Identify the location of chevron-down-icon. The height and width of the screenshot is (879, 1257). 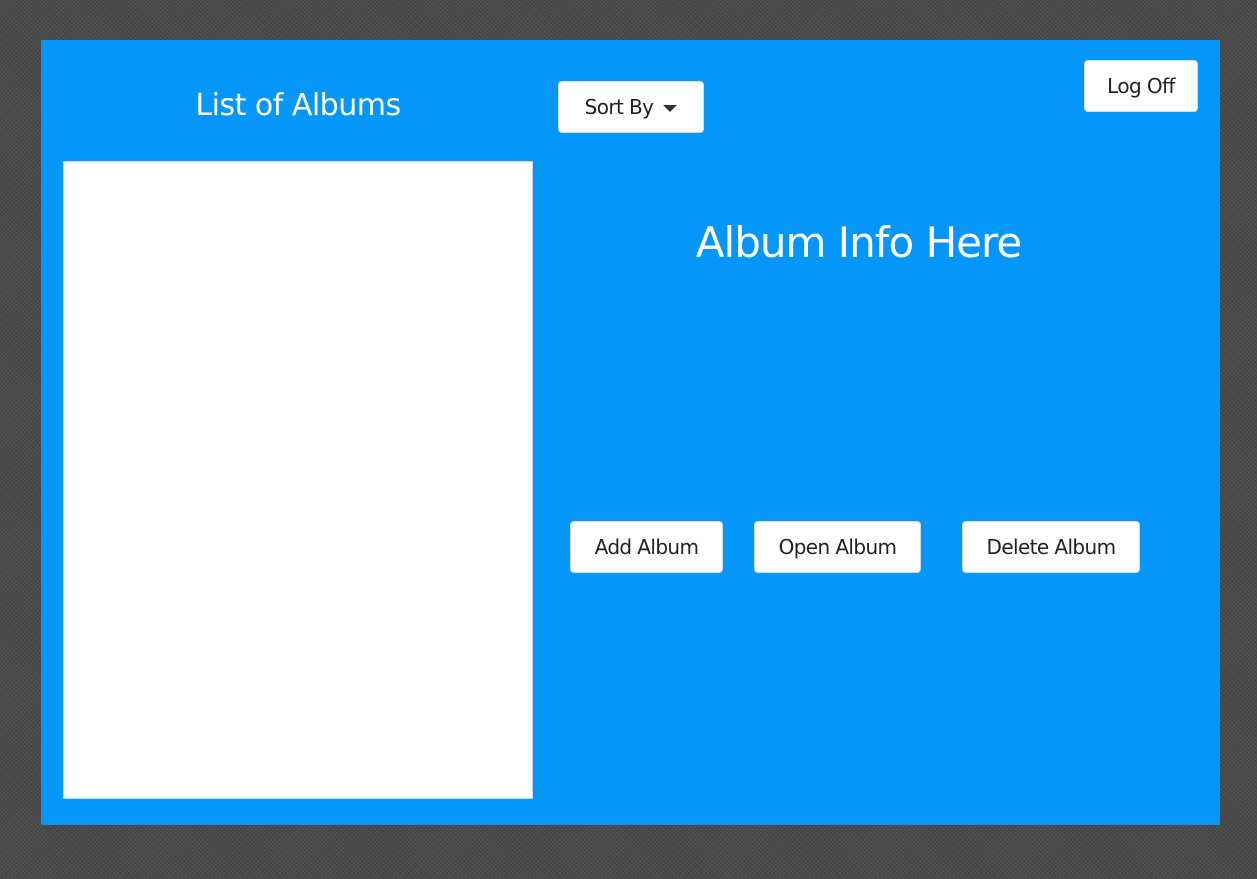
(670, 108).